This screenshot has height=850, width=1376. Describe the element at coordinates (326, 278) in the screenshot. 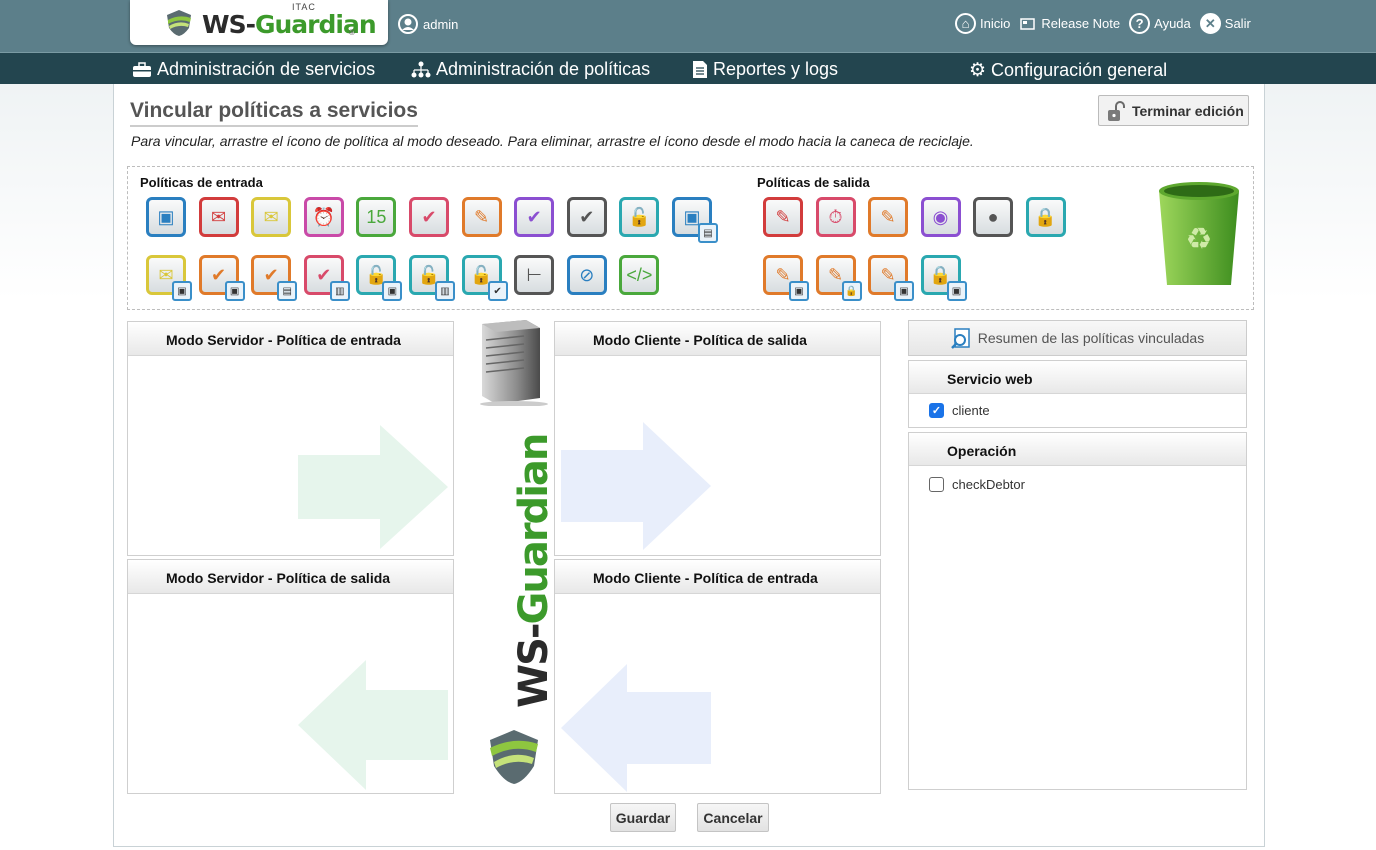

I see `check-sign-sub3-icon: ✔ ▥` at that location.